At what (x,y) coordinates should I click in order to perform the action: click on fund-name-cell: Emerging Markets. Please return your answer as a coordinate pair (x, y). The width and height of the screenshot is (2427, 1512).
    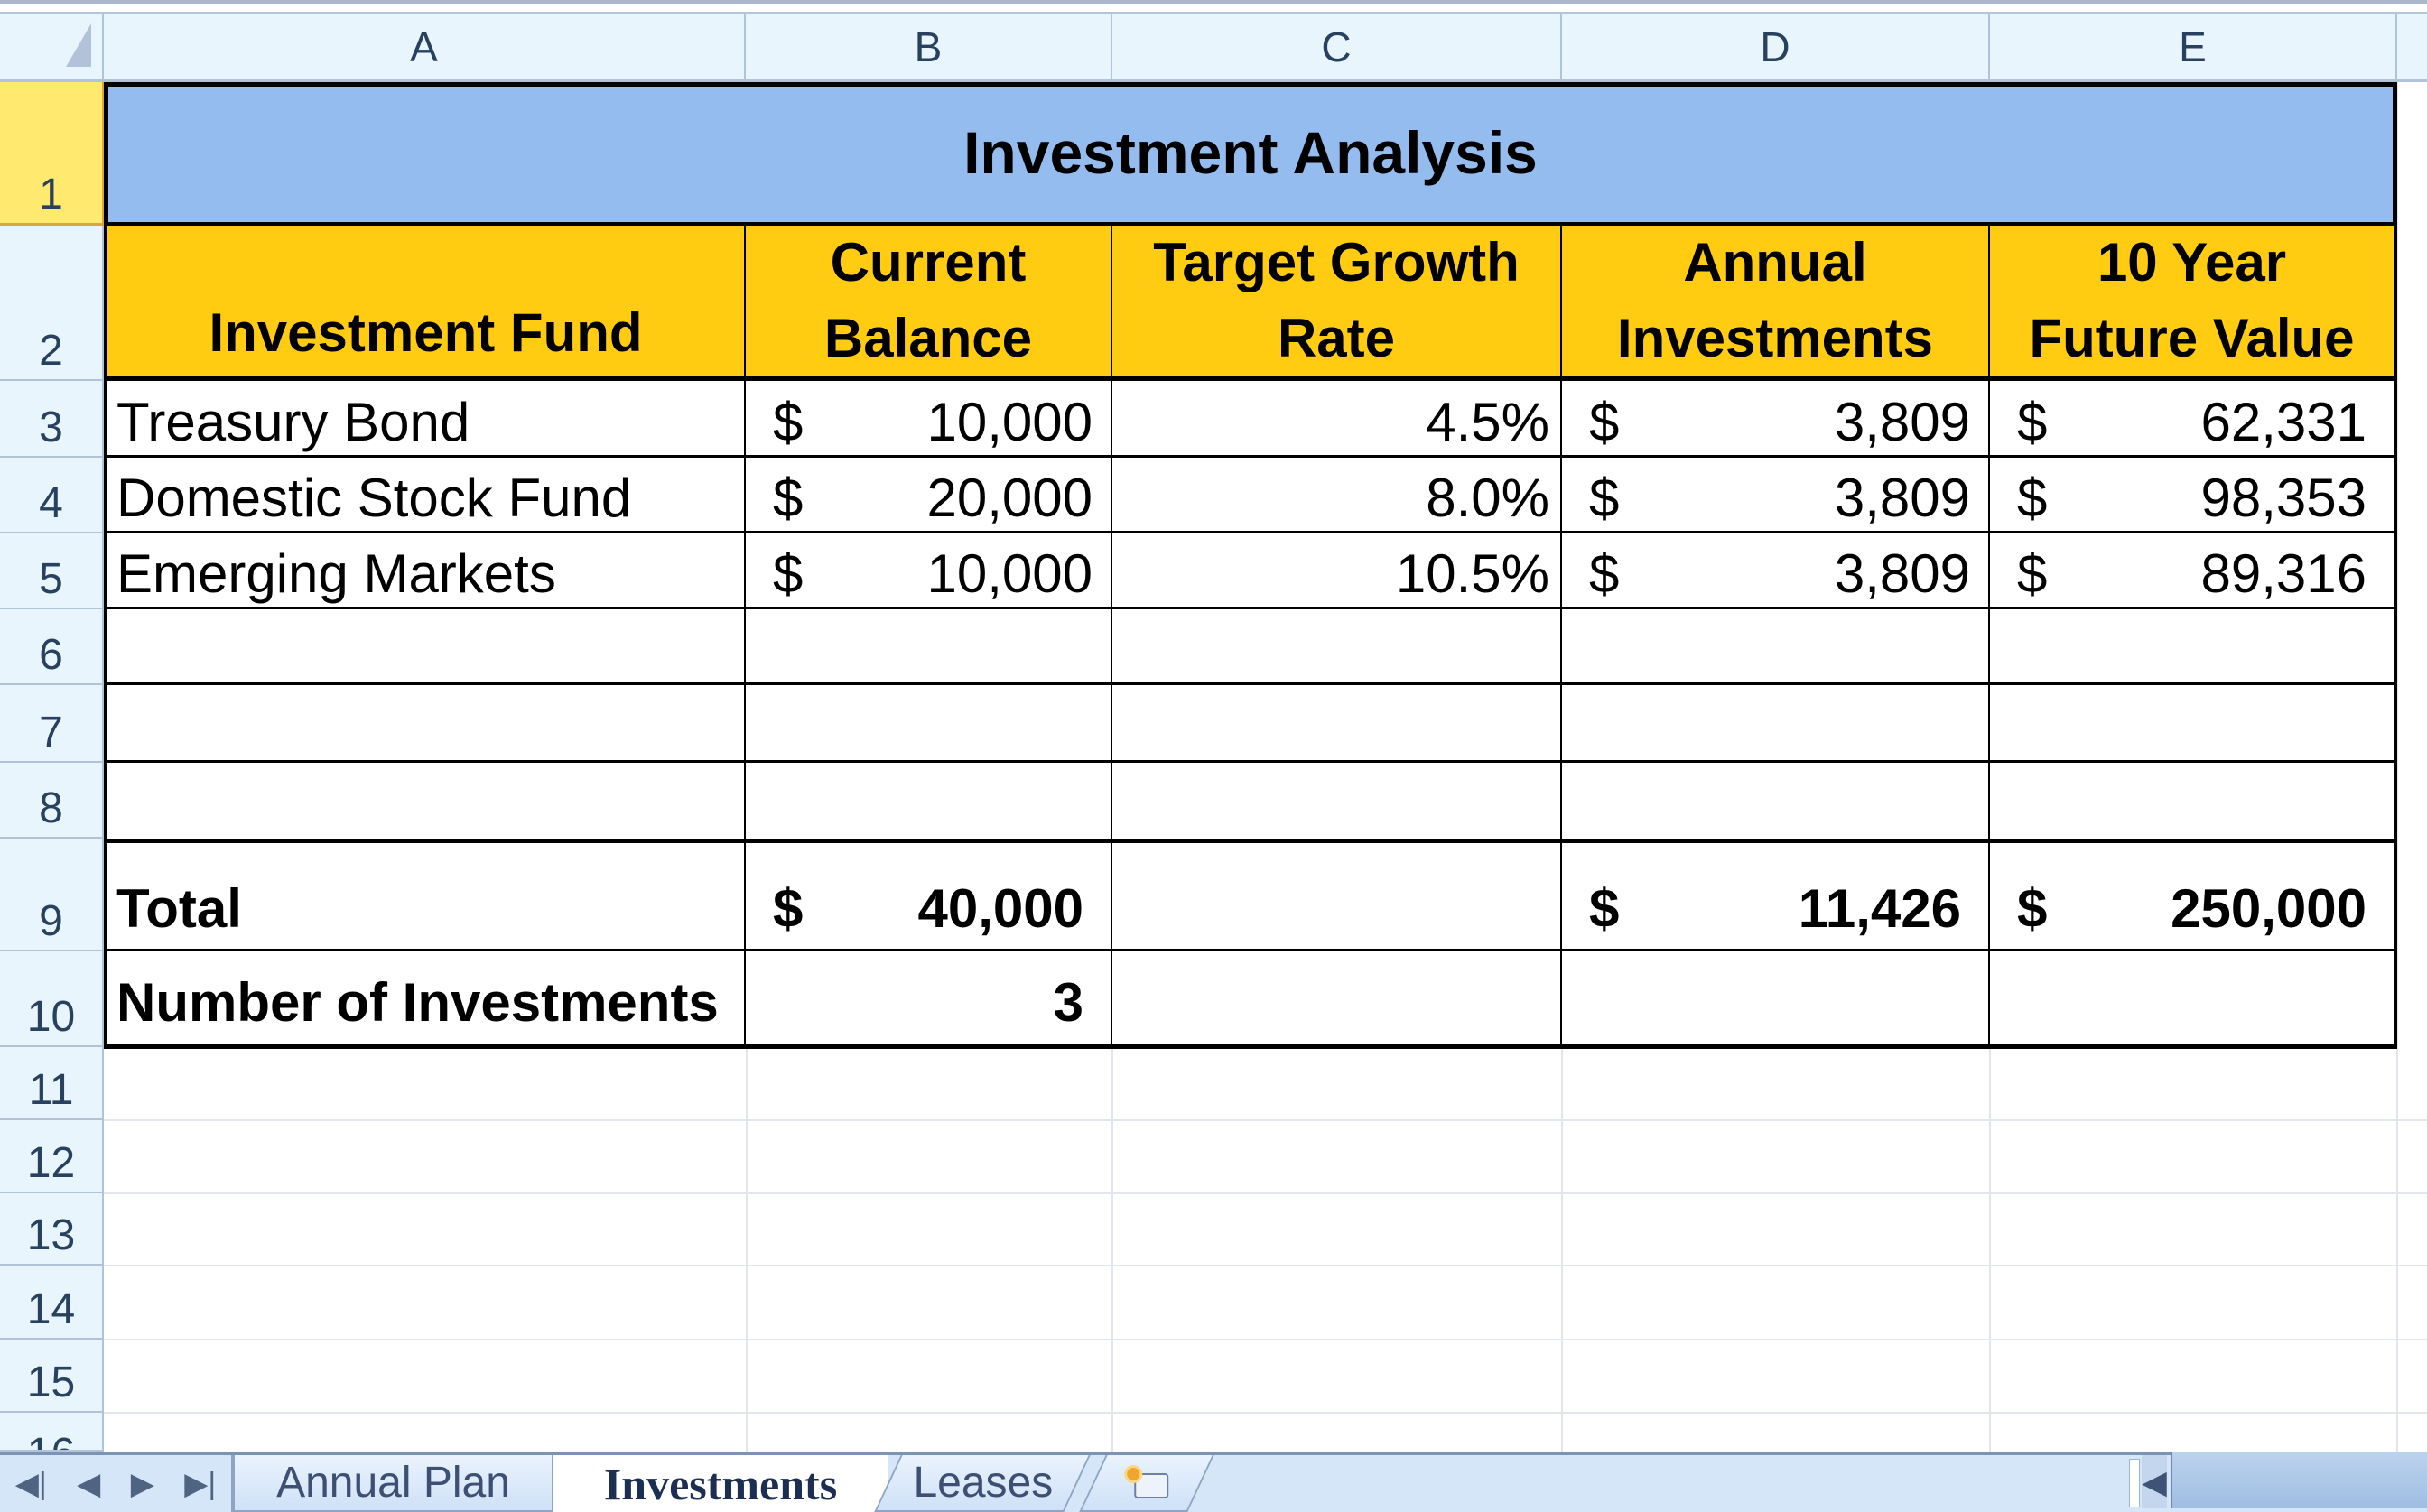
    Looking at the image, I should click on (425, 571).